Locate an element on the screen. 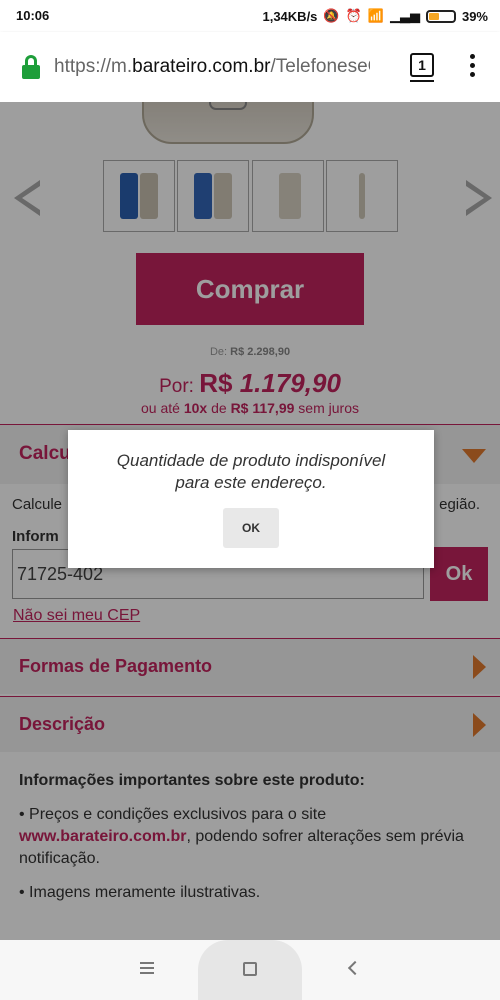  url-prefix: https://m. is located at coordinates (93, 66).